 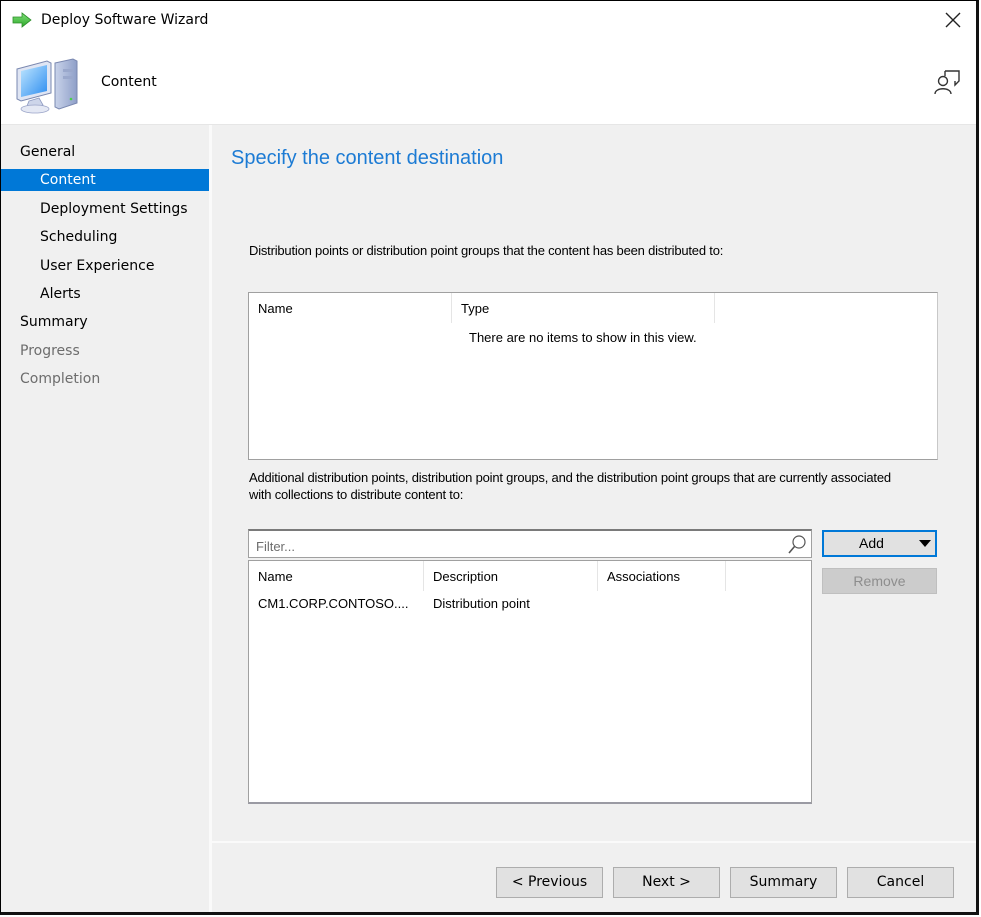 What do you see at coordinates (129, 82) in the screenshot?
I see `header-title: Content` at bounding box center [129, 82].